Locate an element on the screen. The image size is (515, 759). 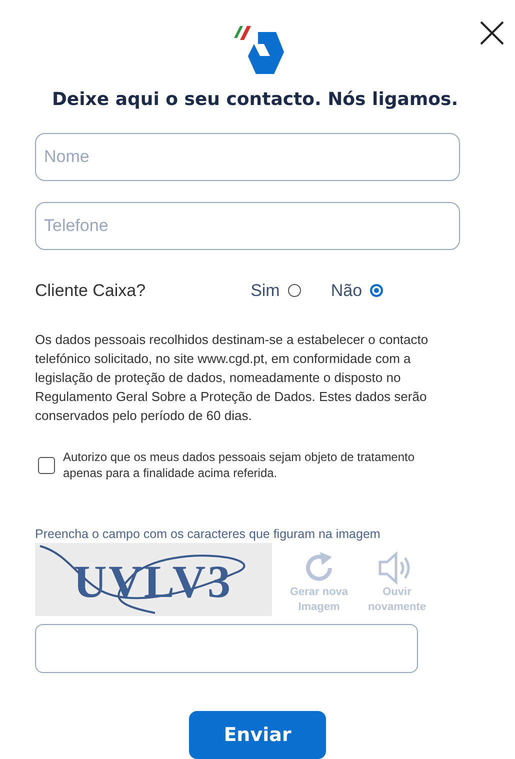
radio-option: Não is located at coordinates (357, 291).